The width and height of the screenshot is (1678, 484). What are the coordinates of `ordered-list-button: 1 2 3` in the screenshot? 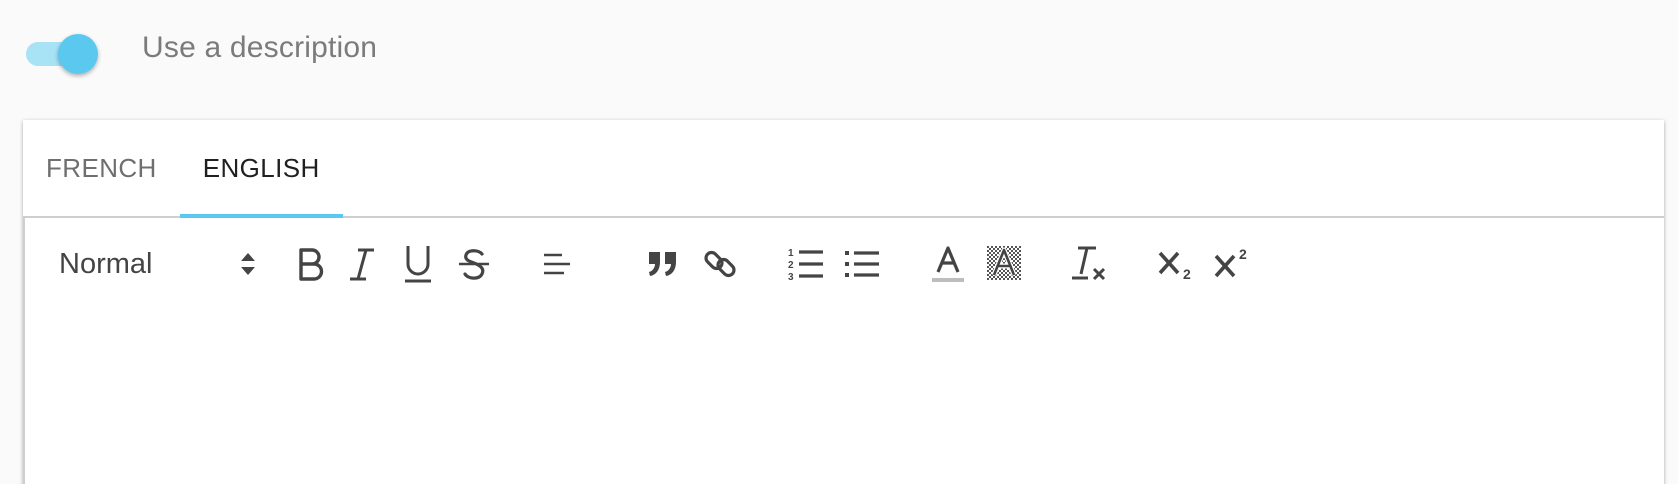 It's located at (806, 264).